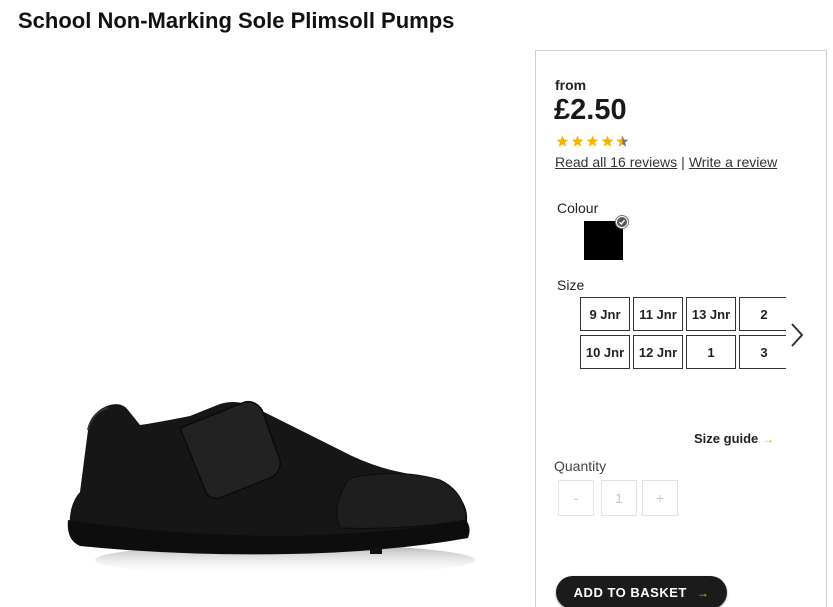  Describe the element at coordinates (578, 208) in the screenshot. I see `colour-label: Colour` at that location.